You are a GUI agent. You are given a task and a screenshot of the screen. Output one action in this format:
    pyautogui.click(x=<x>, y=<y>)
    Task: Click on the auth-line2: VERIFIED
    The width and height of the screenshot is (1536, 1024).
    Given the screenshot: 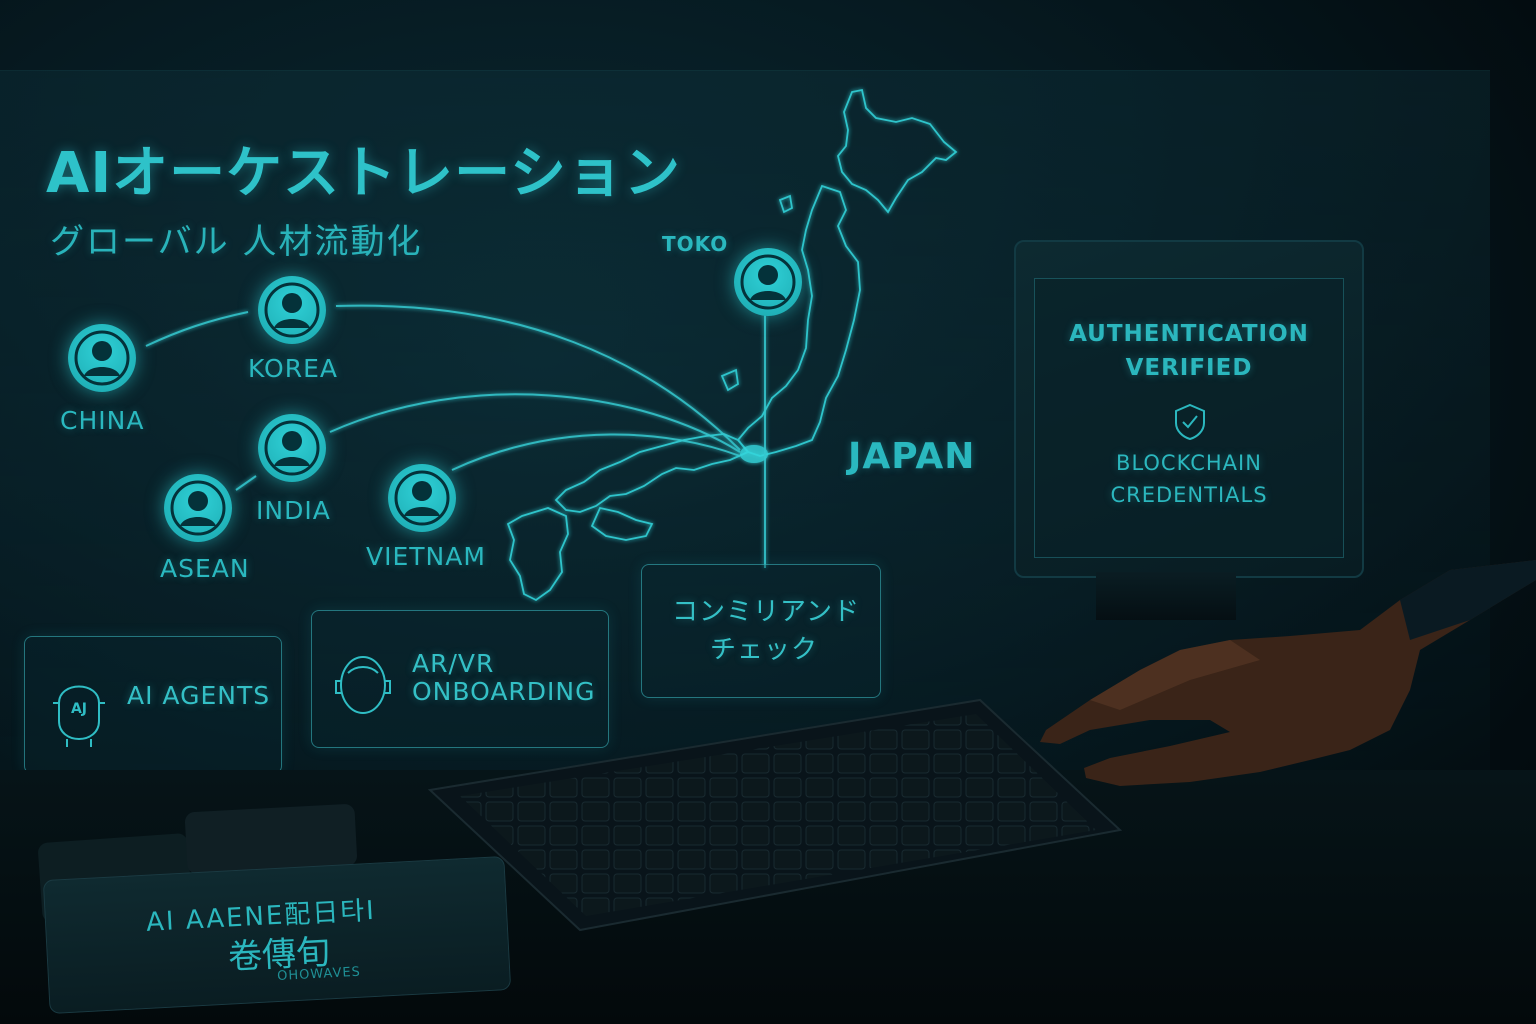 What is the action you would take?
    pyautogui.click(x=1189, y=368)
    